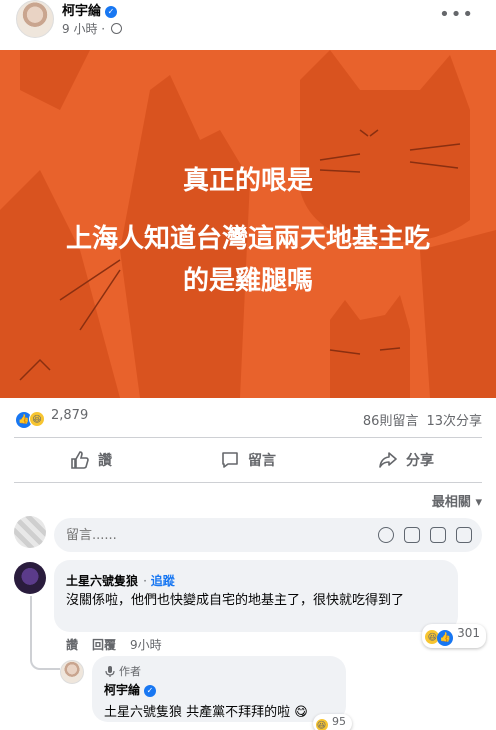 The height and width of the screenshot is (730, 496). Describe the element at coordinates (468, 633) in the screenshot. I see `comment-reaction-count: 301` at that location.